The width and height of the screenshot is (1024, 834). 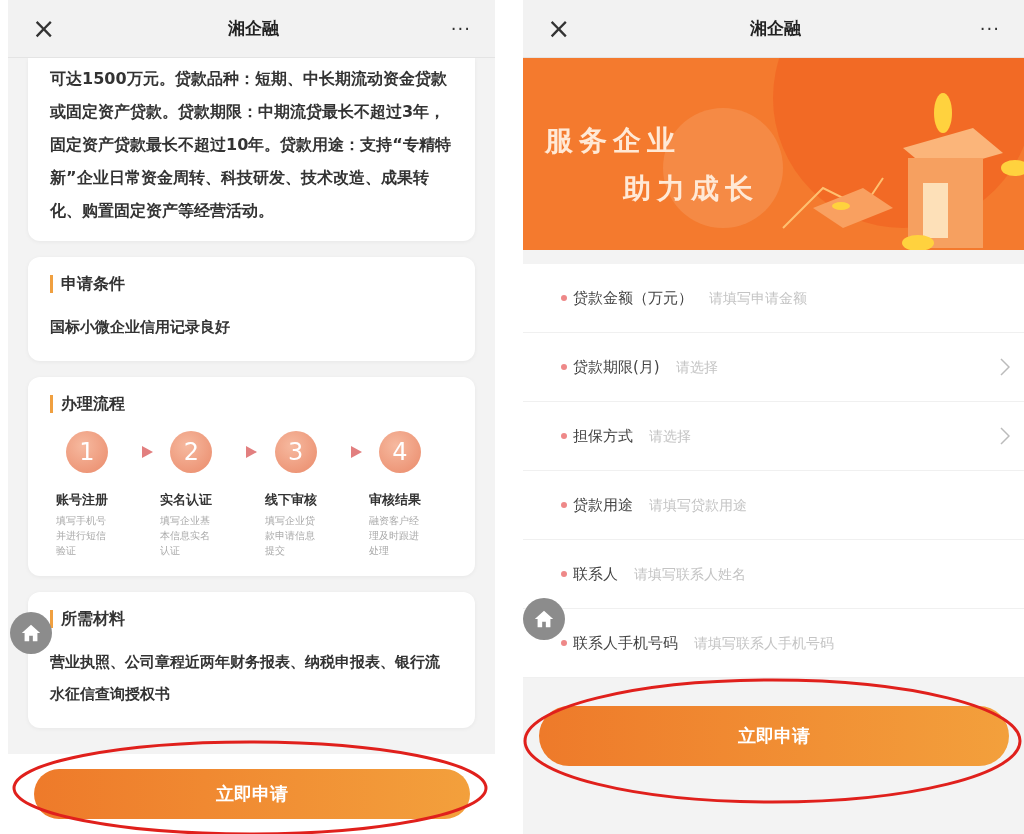 What do you see at coordinates (613, 141) in the screenshot?
I see `banner-slogan: 服务企业` at bounding box center [613, 141].